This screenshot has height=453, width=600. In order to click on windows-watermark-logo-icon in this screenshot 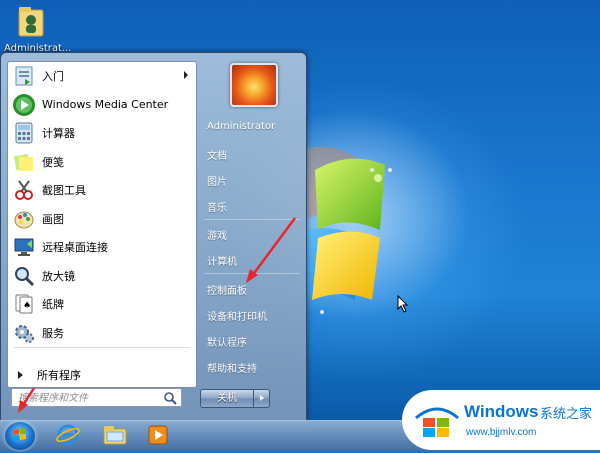, I will do `click(437, 422)`.